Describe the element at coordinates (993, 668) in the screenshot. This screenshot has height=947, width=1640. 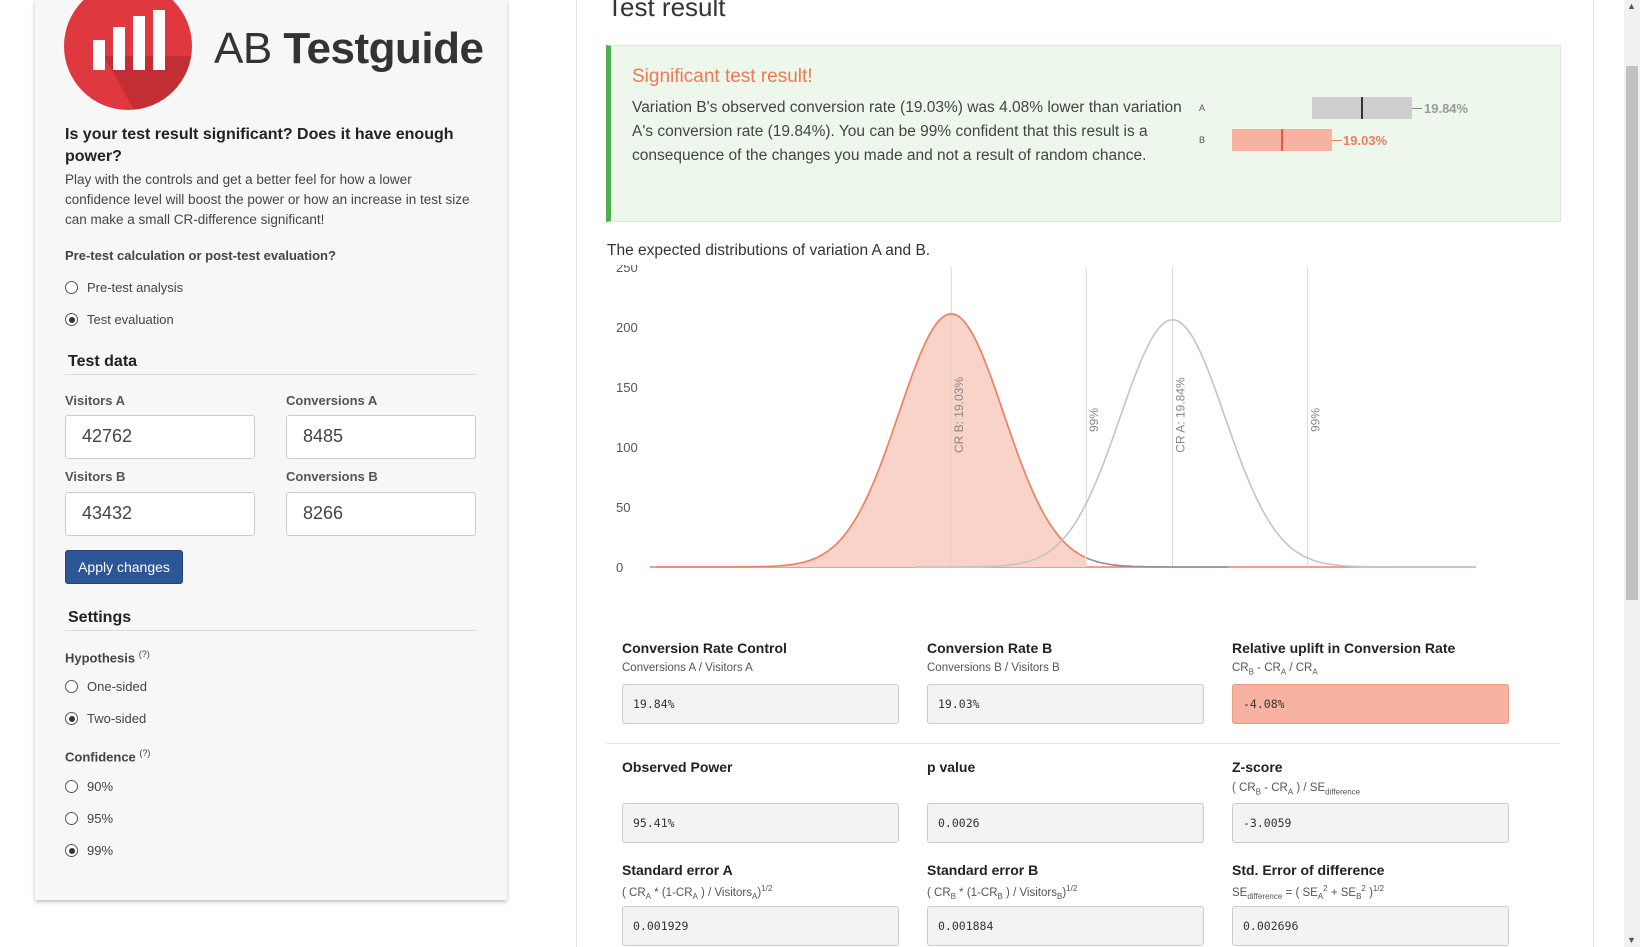
I see `cr-b-formula: Conversions B / Visitors B` at that location.